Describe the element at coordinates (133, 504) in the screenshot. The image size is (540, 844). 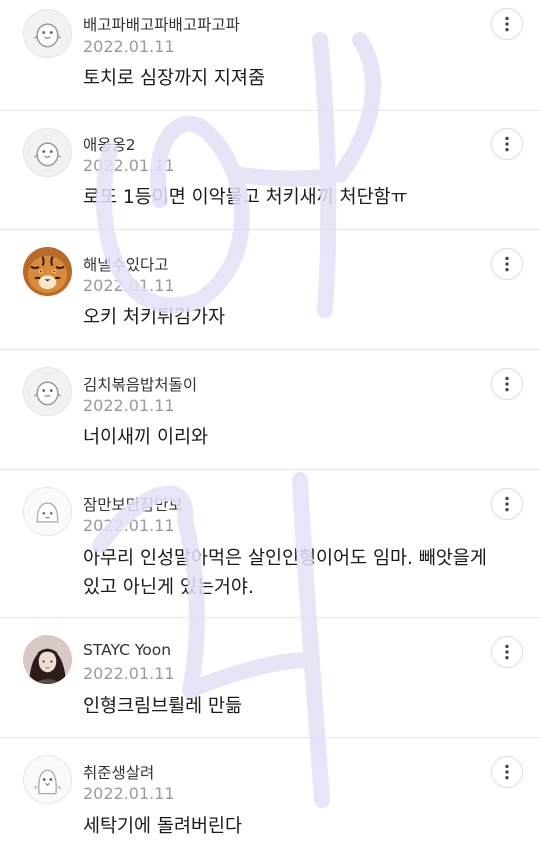
I see `comment-nickname: 잠만보만잠만보` at that location.